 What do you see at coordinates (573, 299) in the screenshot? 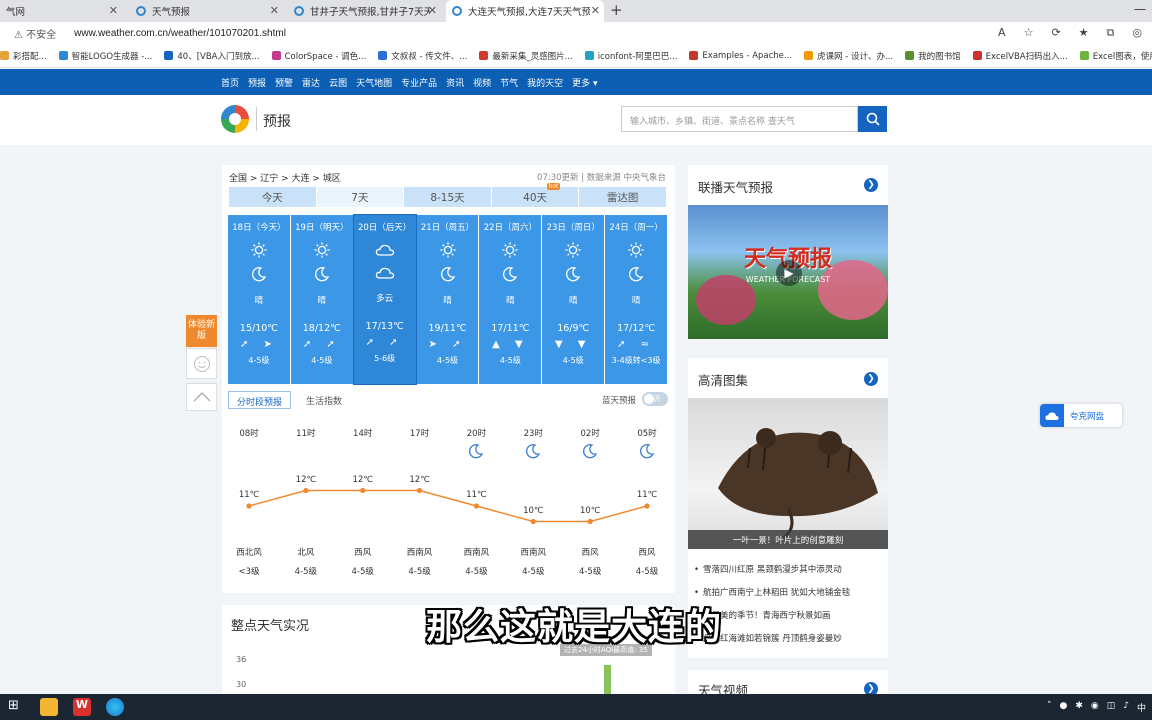
I see `day-forecast-column: 23日（周日） 晴 16/9℃ ▼ ▼ 4-5级` at bounding box center [573, 299].